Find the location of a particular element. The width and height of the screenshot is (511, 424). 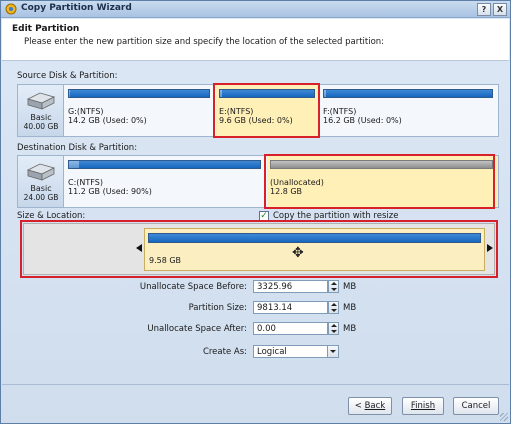

move-cursor-icon: ✥ is located at coordinates (298, 253).